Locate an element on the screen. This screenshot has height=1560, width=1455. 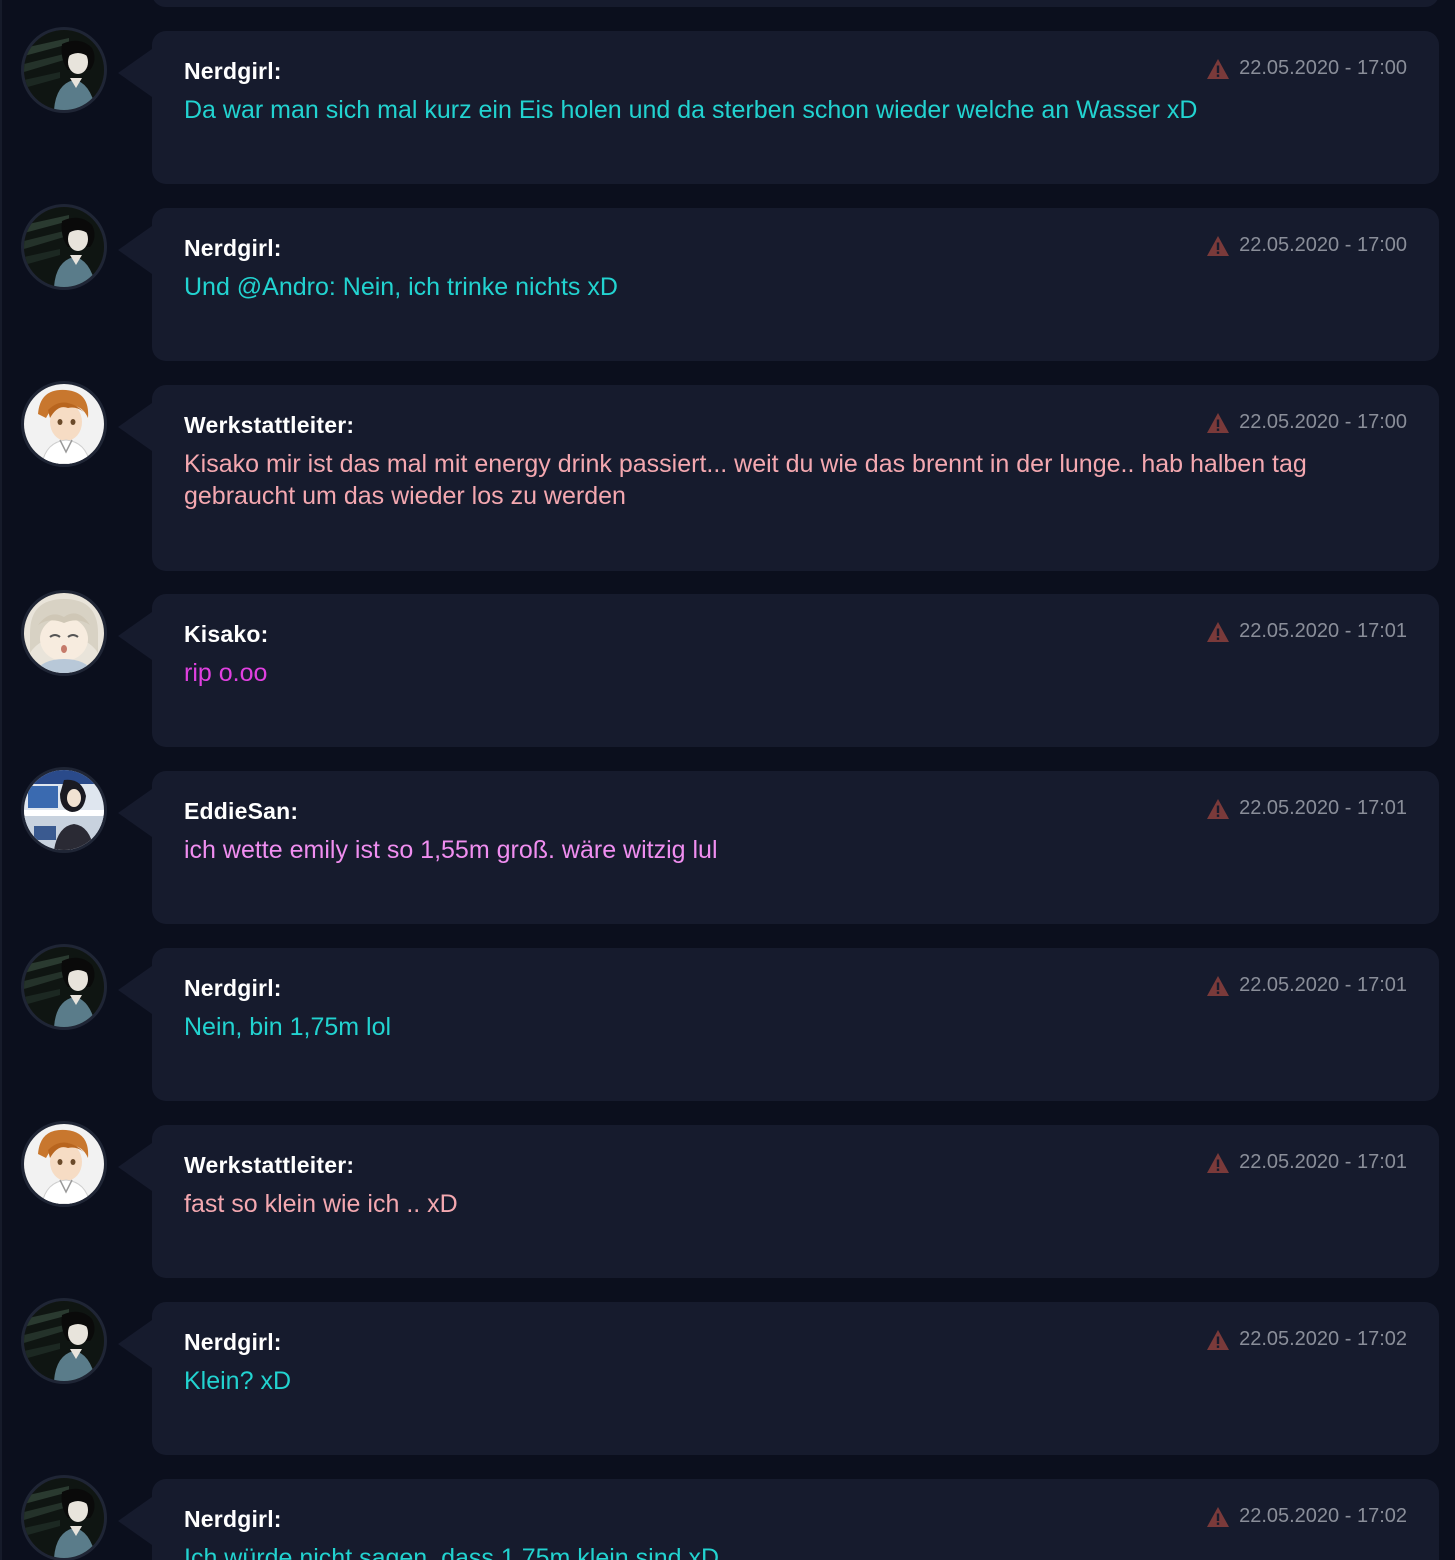
message-text: Klein? xD is located at coordinates (237, 1381).